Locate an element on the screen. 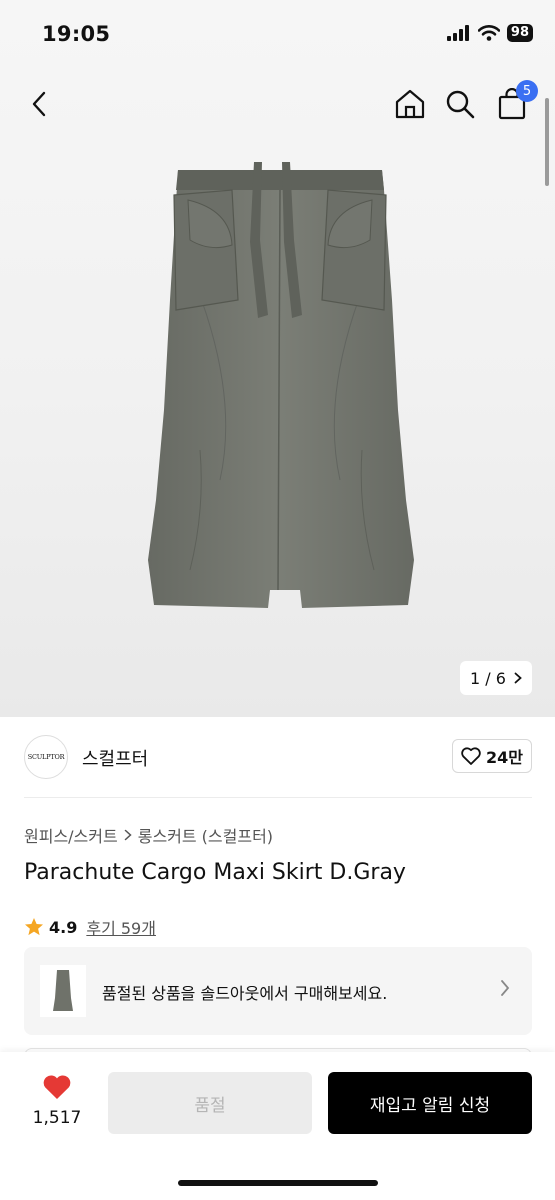 The image size is (555, 1200). cart-button: 5 is located at coordinates (516, 101).